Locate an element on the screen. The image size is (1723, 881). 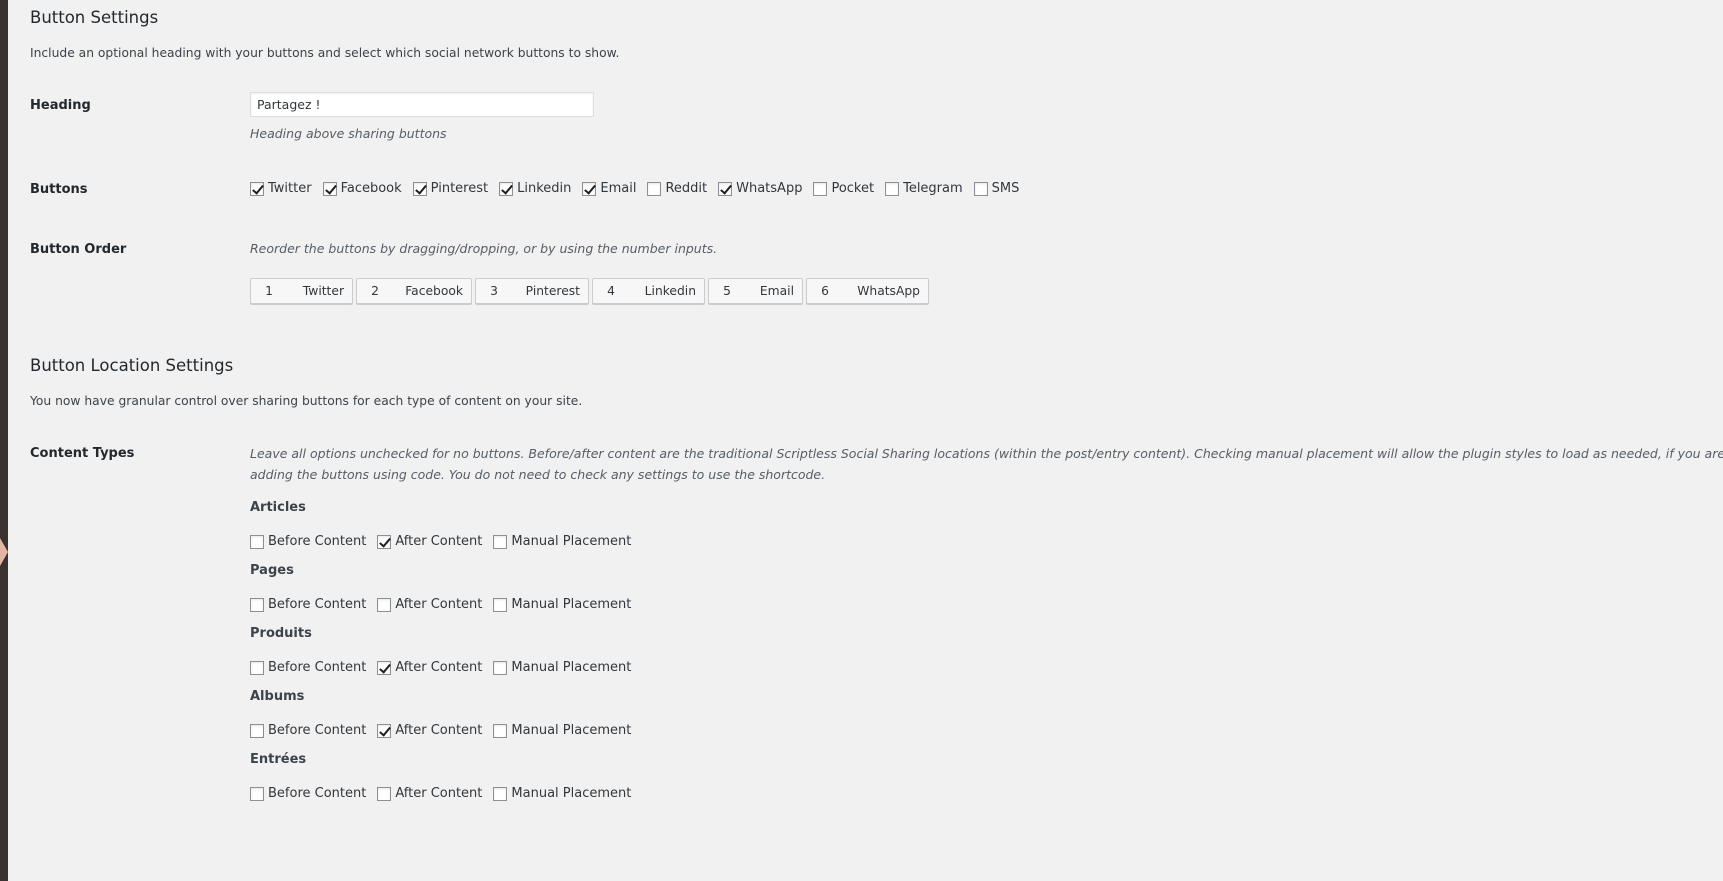
button-checkbox-pocket: Pocket is located at coordinates (843, 188).